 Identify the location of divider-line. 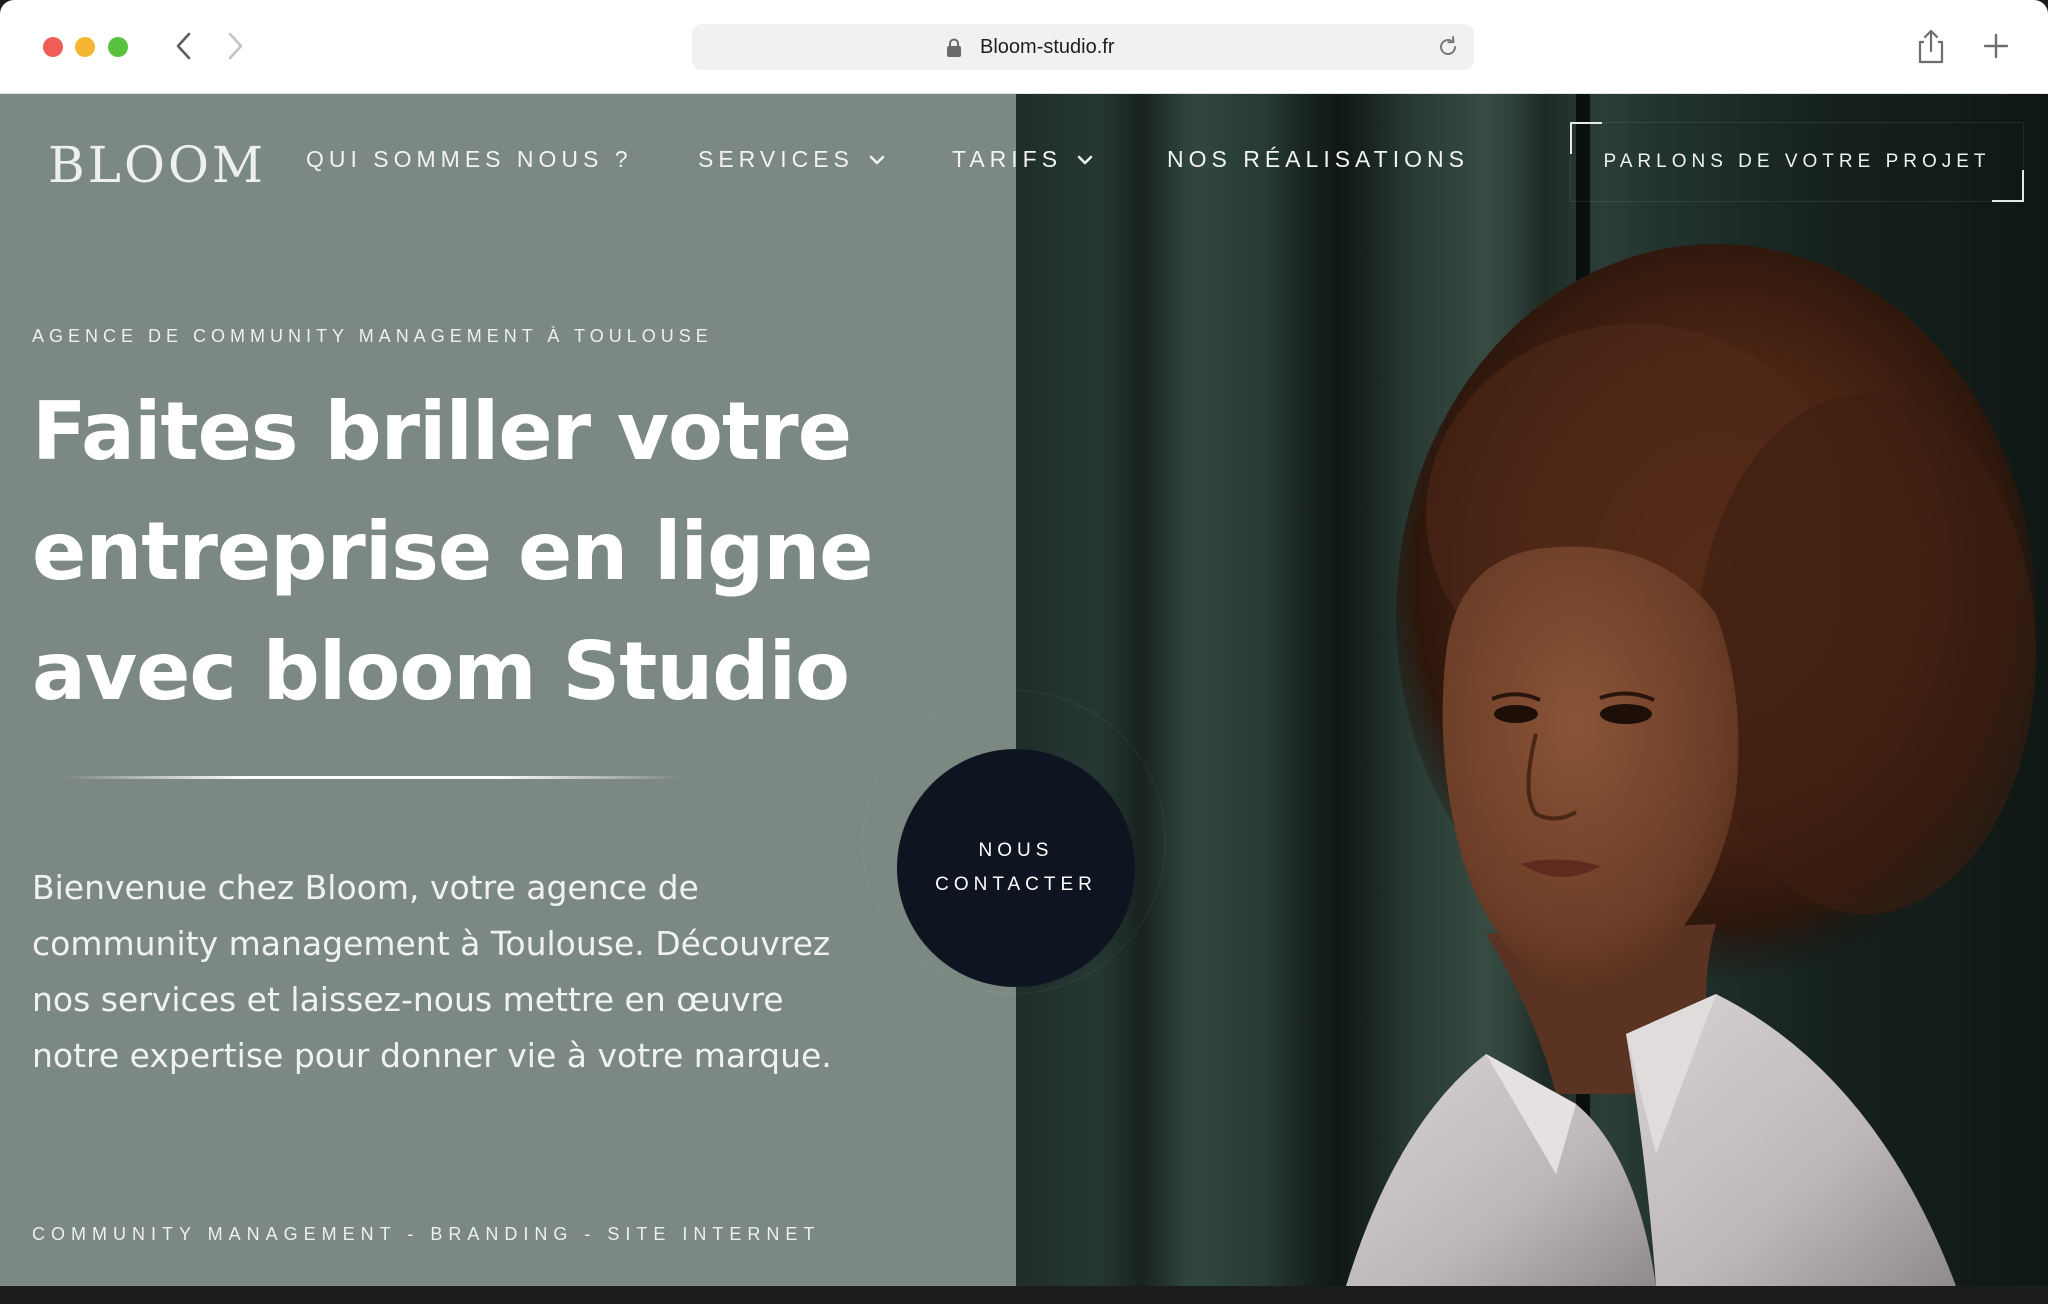
(372, 777).